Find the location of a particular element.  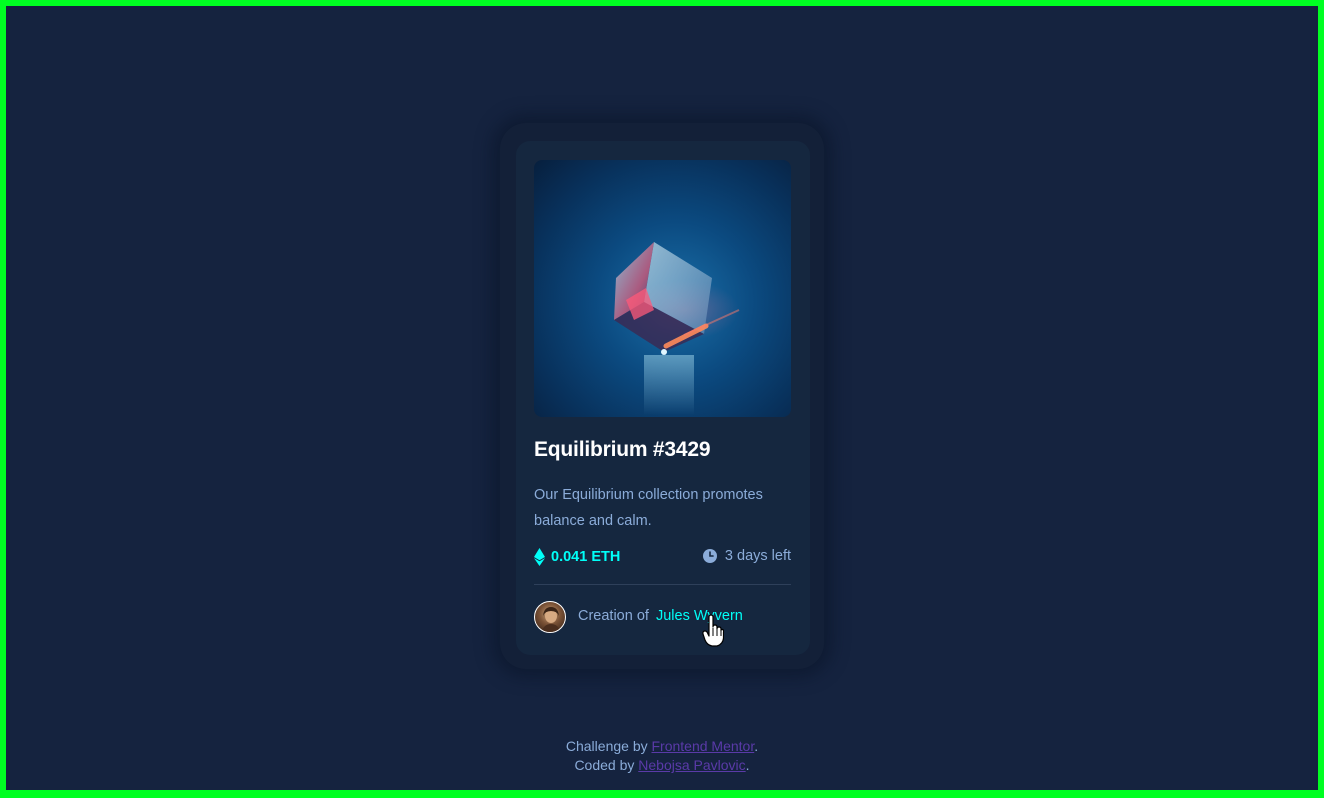

hand-pointer-cursor is located at coordinates (713, 630).